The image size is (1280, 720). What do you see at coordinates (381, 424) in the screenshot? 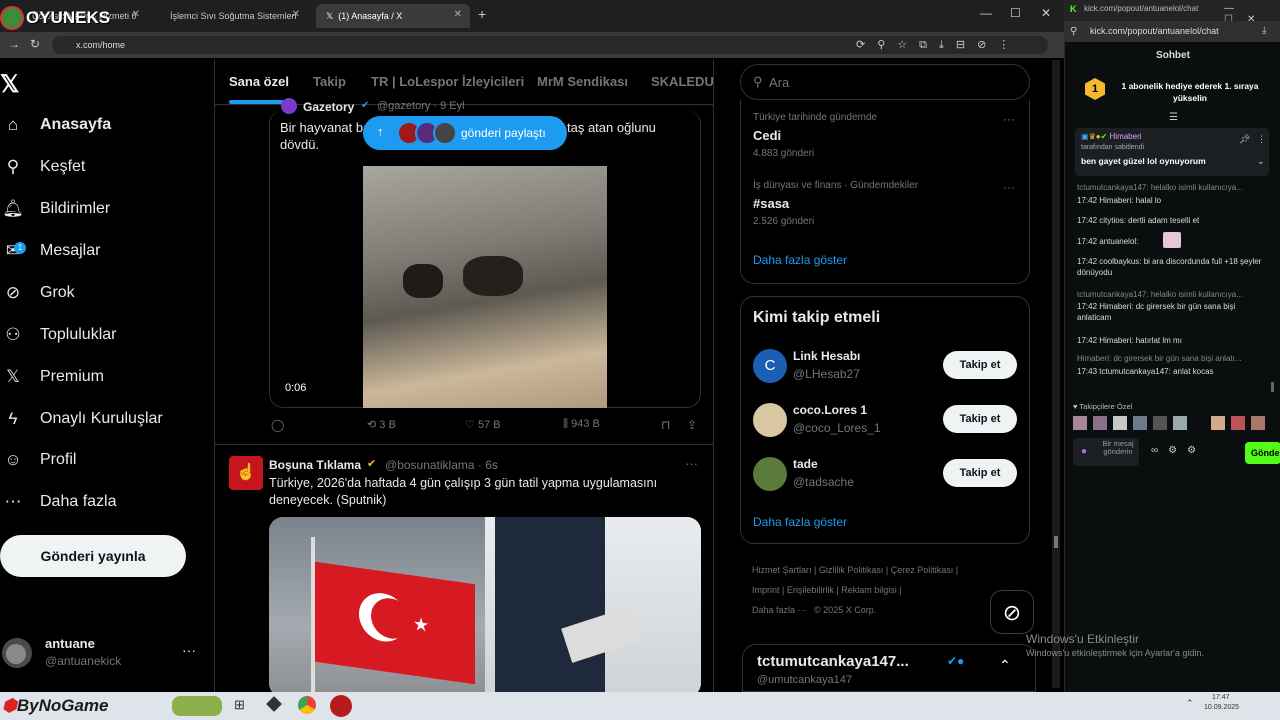
I see `repost-button: ⟲ 3 B` at bounding box center [381, 424].